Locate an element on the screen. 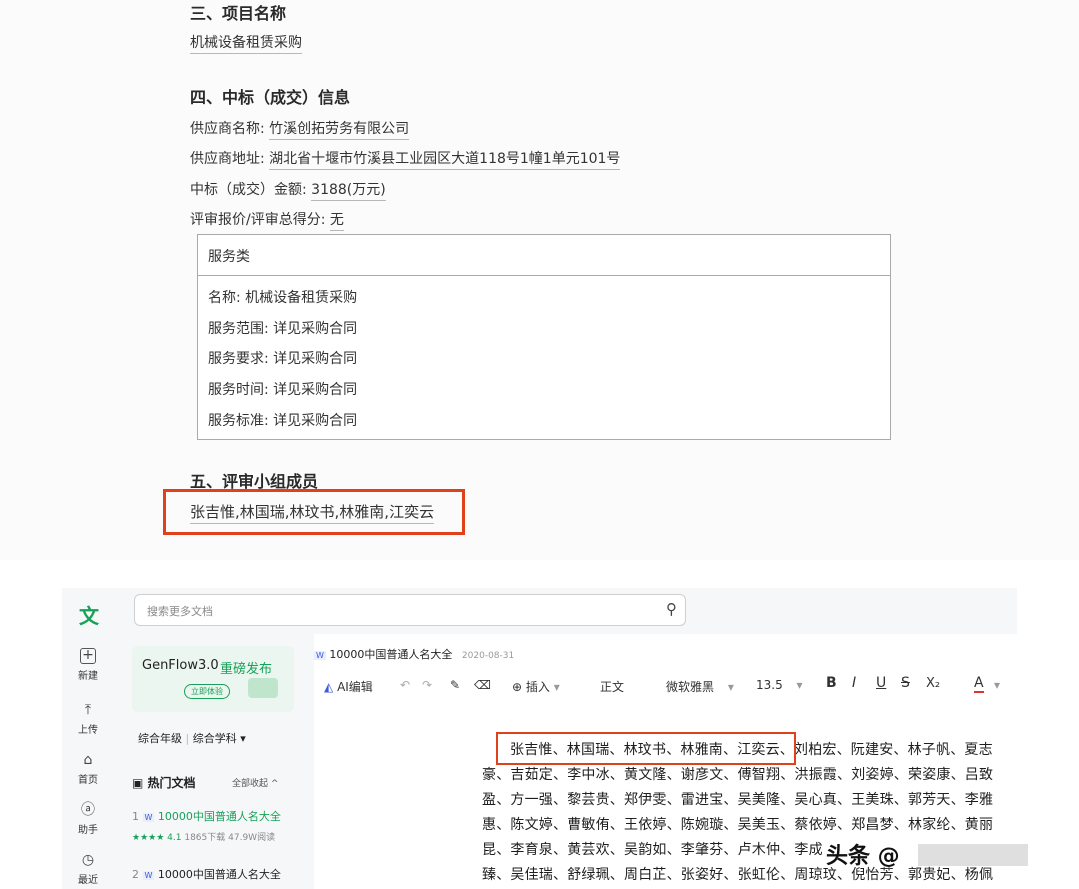 Image resolution: width=1079 pixels, height=889 pixels. amount-line: 中标（成交）金额: 3188(万元) is located at coordinates (288, 190).